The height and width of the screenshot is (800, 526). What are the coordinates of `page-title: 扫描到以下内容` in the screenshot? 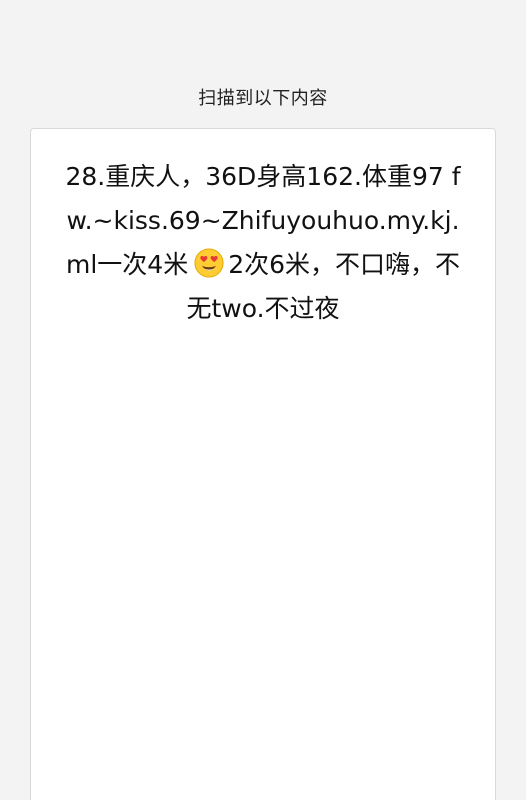 It's located at (263, 98).